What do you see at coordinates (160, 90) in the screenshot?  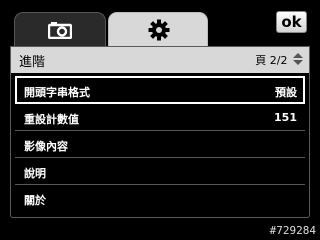 I see `menu-item-prefix-format: 開頭字串格式 預設` at bounding box center [160, 90].